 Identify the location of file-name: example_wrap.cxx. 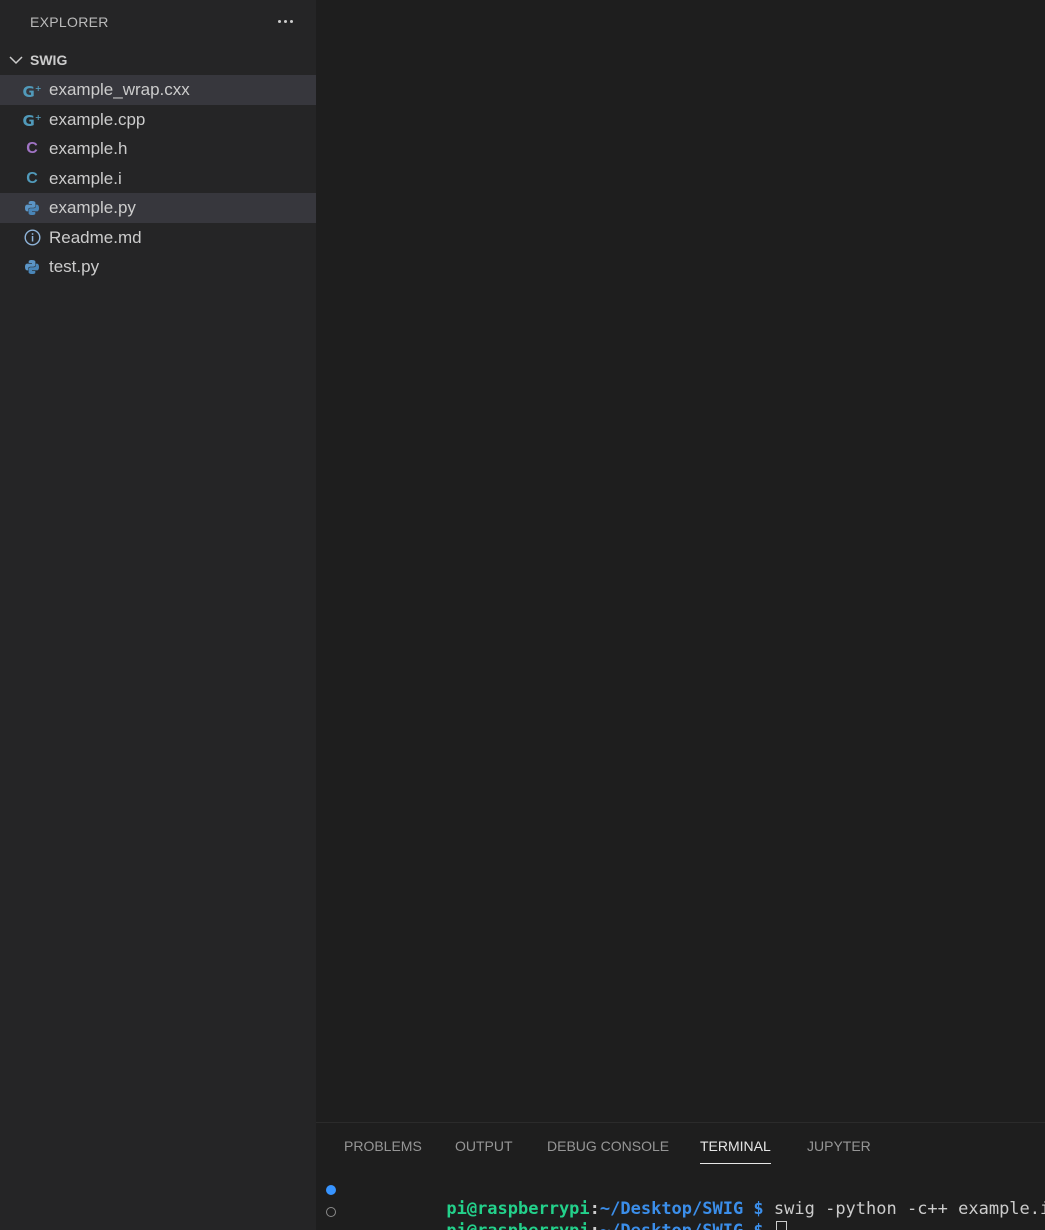
(119, 89).